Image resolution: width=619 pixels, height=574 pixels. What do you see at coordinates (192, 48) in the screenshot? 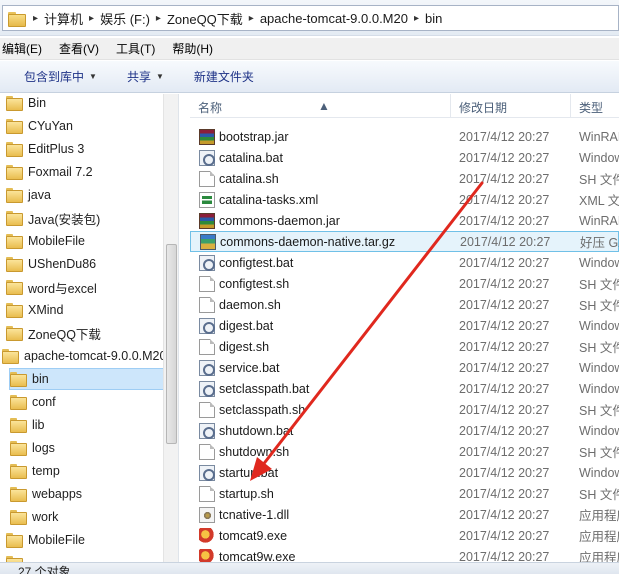
I see `menu-help: 帮助(H)` at bounding box center [192, 48].